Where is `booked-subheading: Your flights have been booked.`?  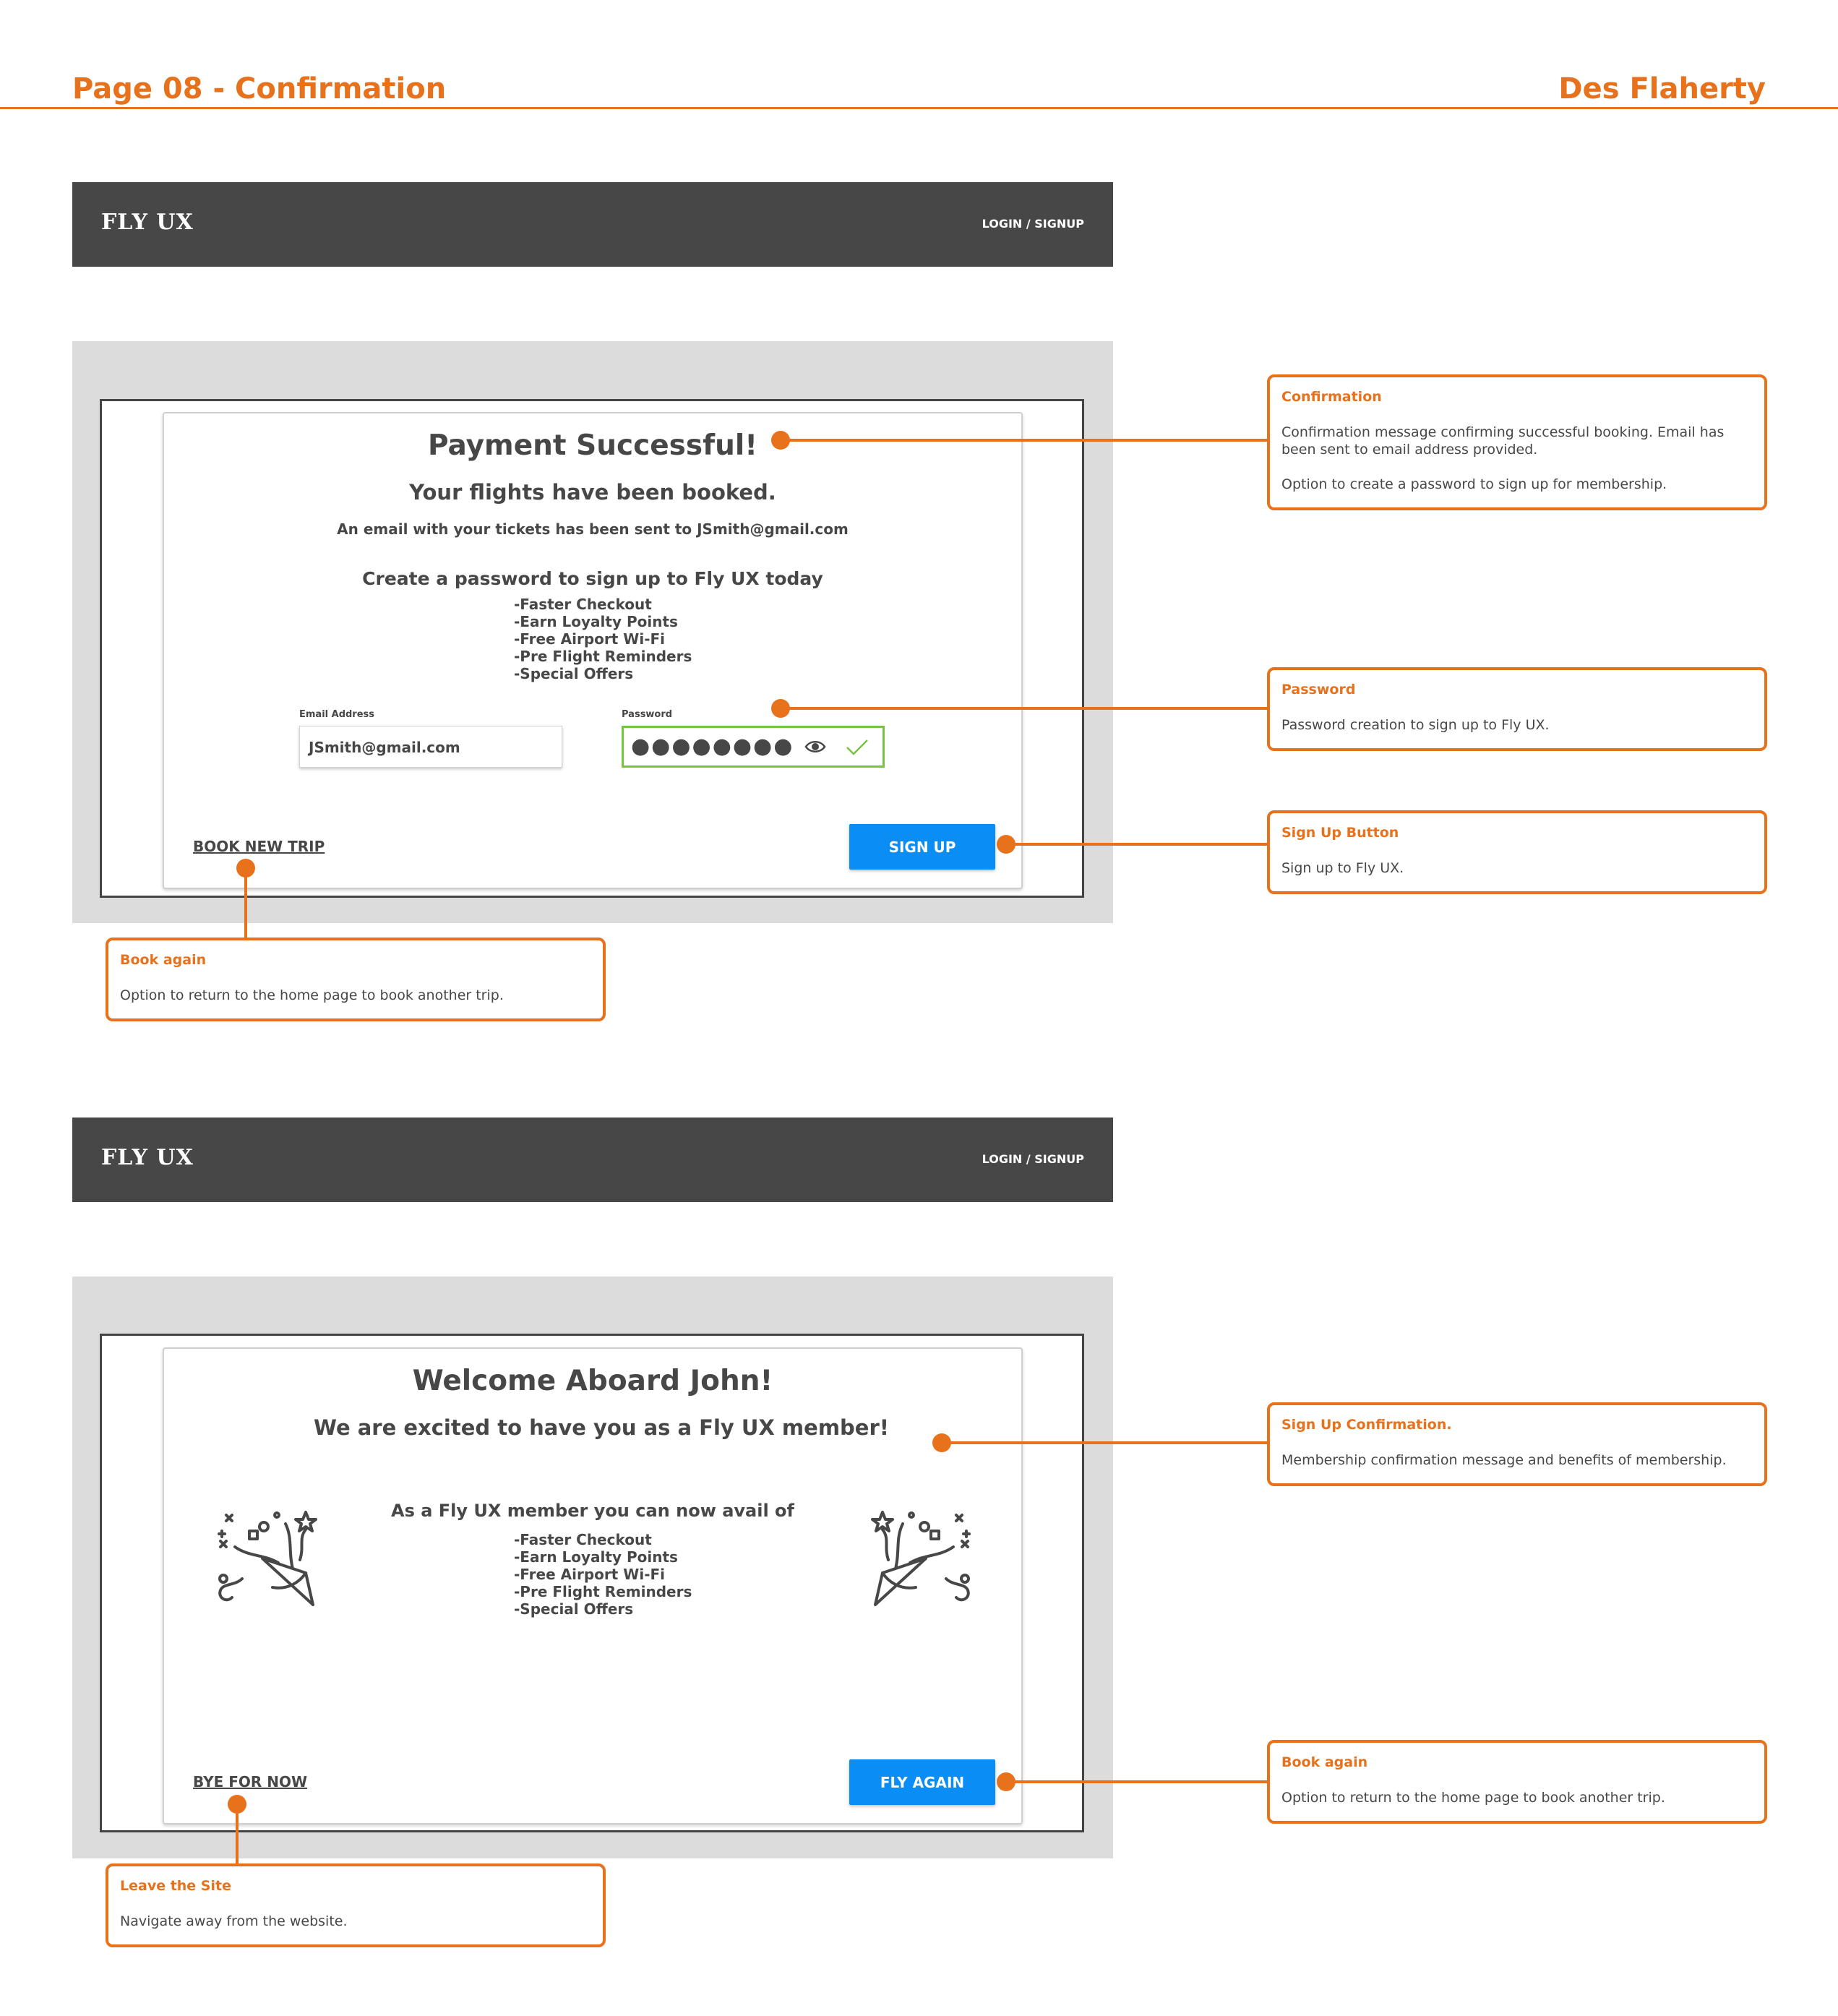
booked-subheading: Your flights have been booked. is located at coordinates (592, 493).